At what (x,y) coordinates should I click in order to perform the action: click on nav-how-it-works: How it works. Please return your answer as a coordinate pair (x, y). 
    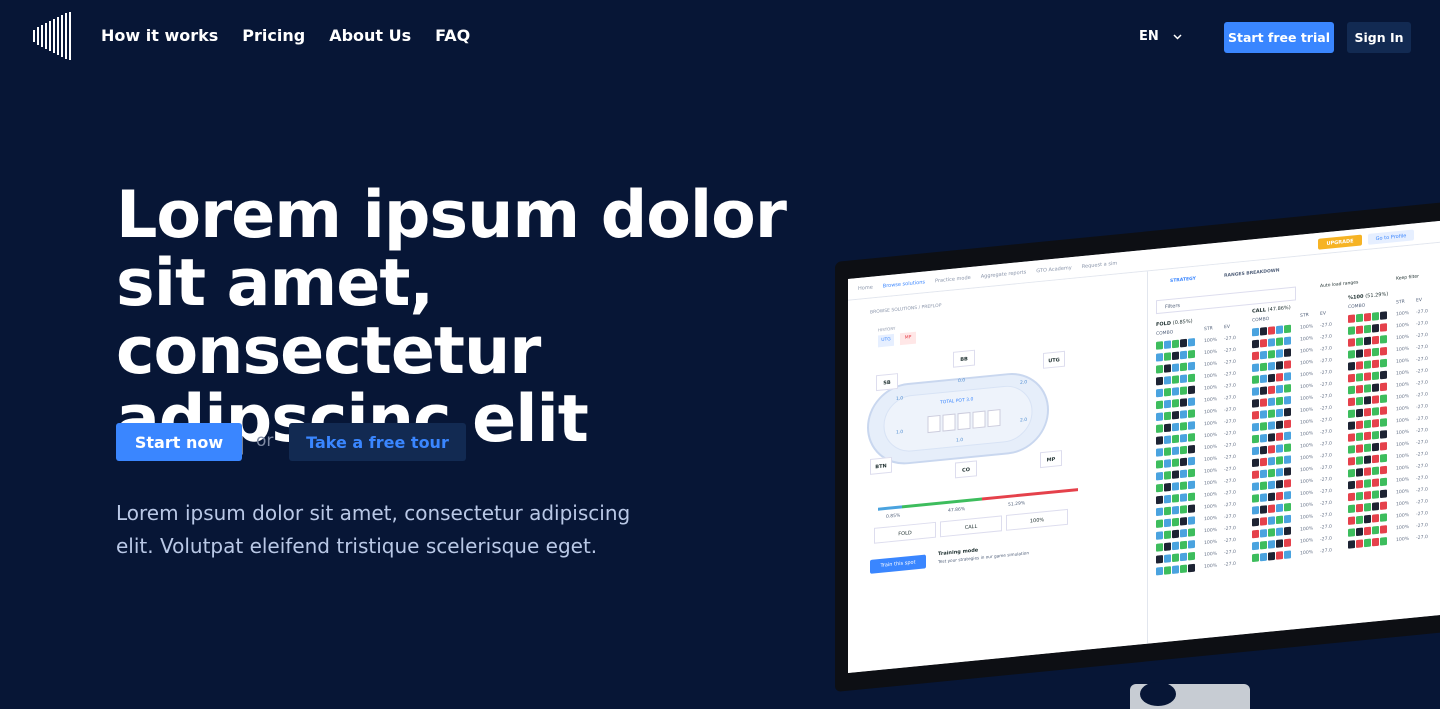
    Looking at the image, I should click on (159, 35).